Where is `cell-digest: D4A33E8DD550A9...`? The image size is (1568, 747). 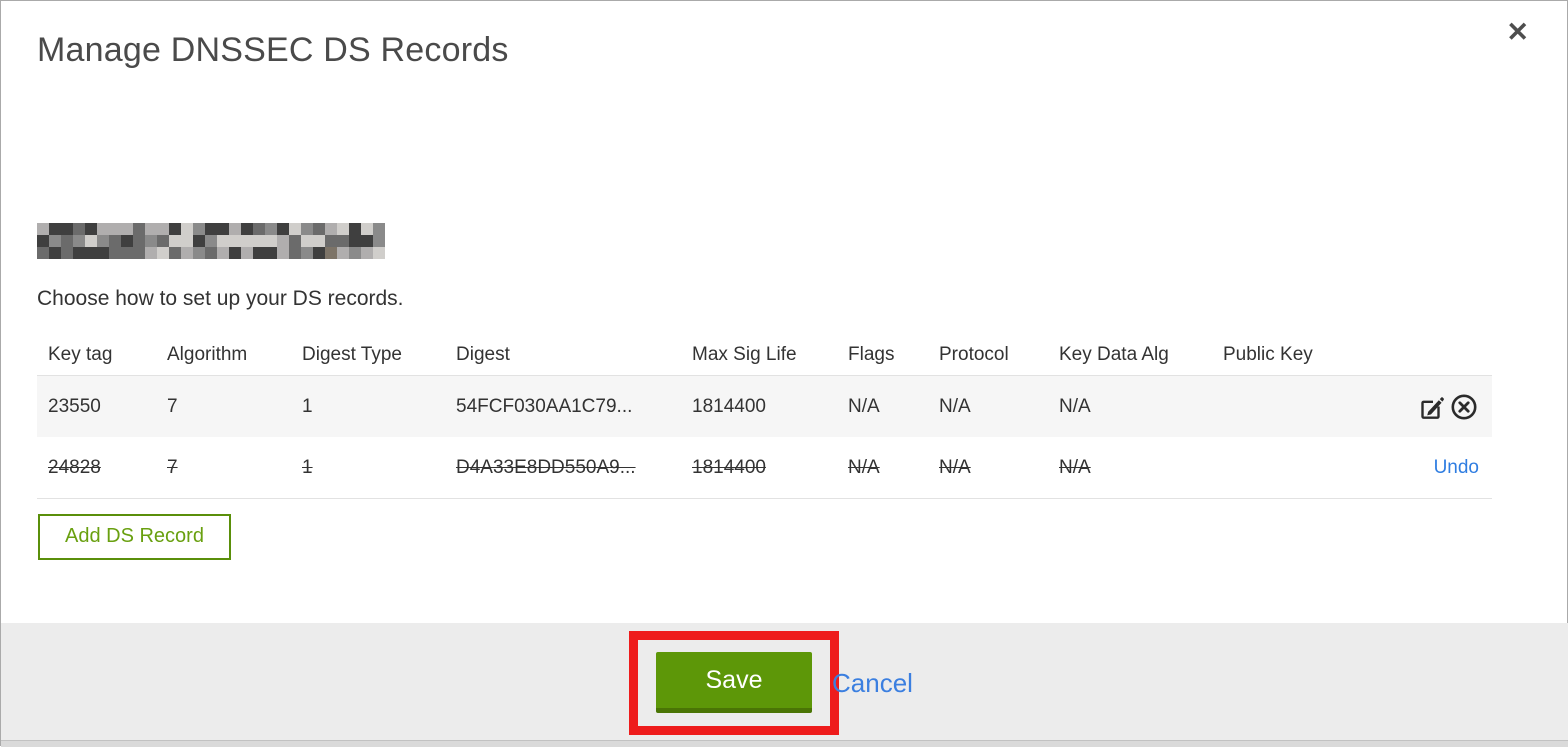 cell-digest: D4A33E8DD550A9... is located at coordinates (546, 467).